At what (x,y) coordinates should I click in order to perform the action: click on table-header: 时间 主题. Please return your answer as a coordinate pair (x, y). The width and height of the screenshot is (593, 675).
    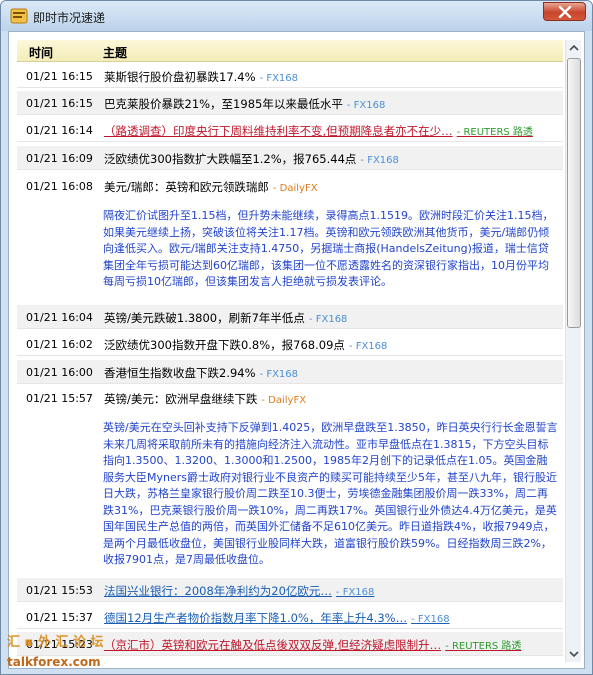
    Looking at the image, I should click on (290, 51).